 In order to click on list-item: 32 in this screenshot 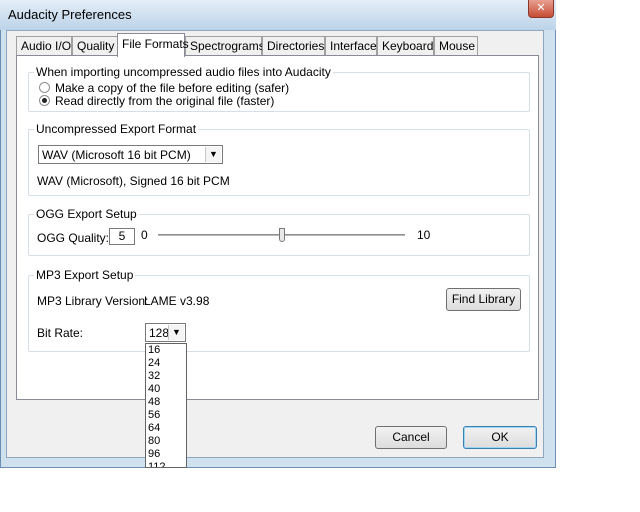, I will do `click(166, 376)`.